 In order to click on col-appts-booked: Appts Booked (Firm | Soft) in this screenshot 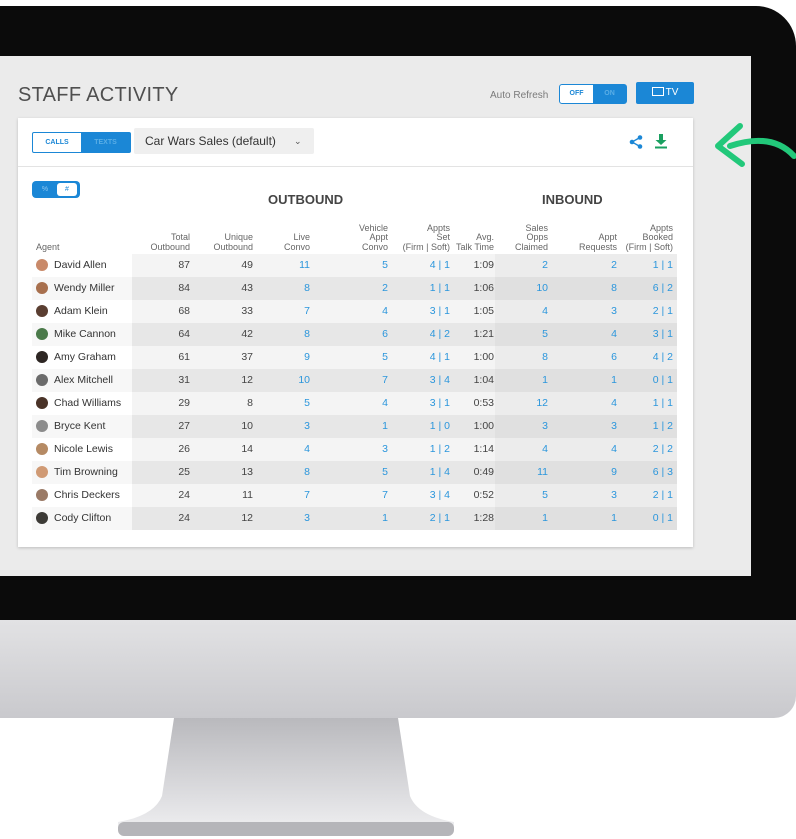, I will do `click(649, 238)`.